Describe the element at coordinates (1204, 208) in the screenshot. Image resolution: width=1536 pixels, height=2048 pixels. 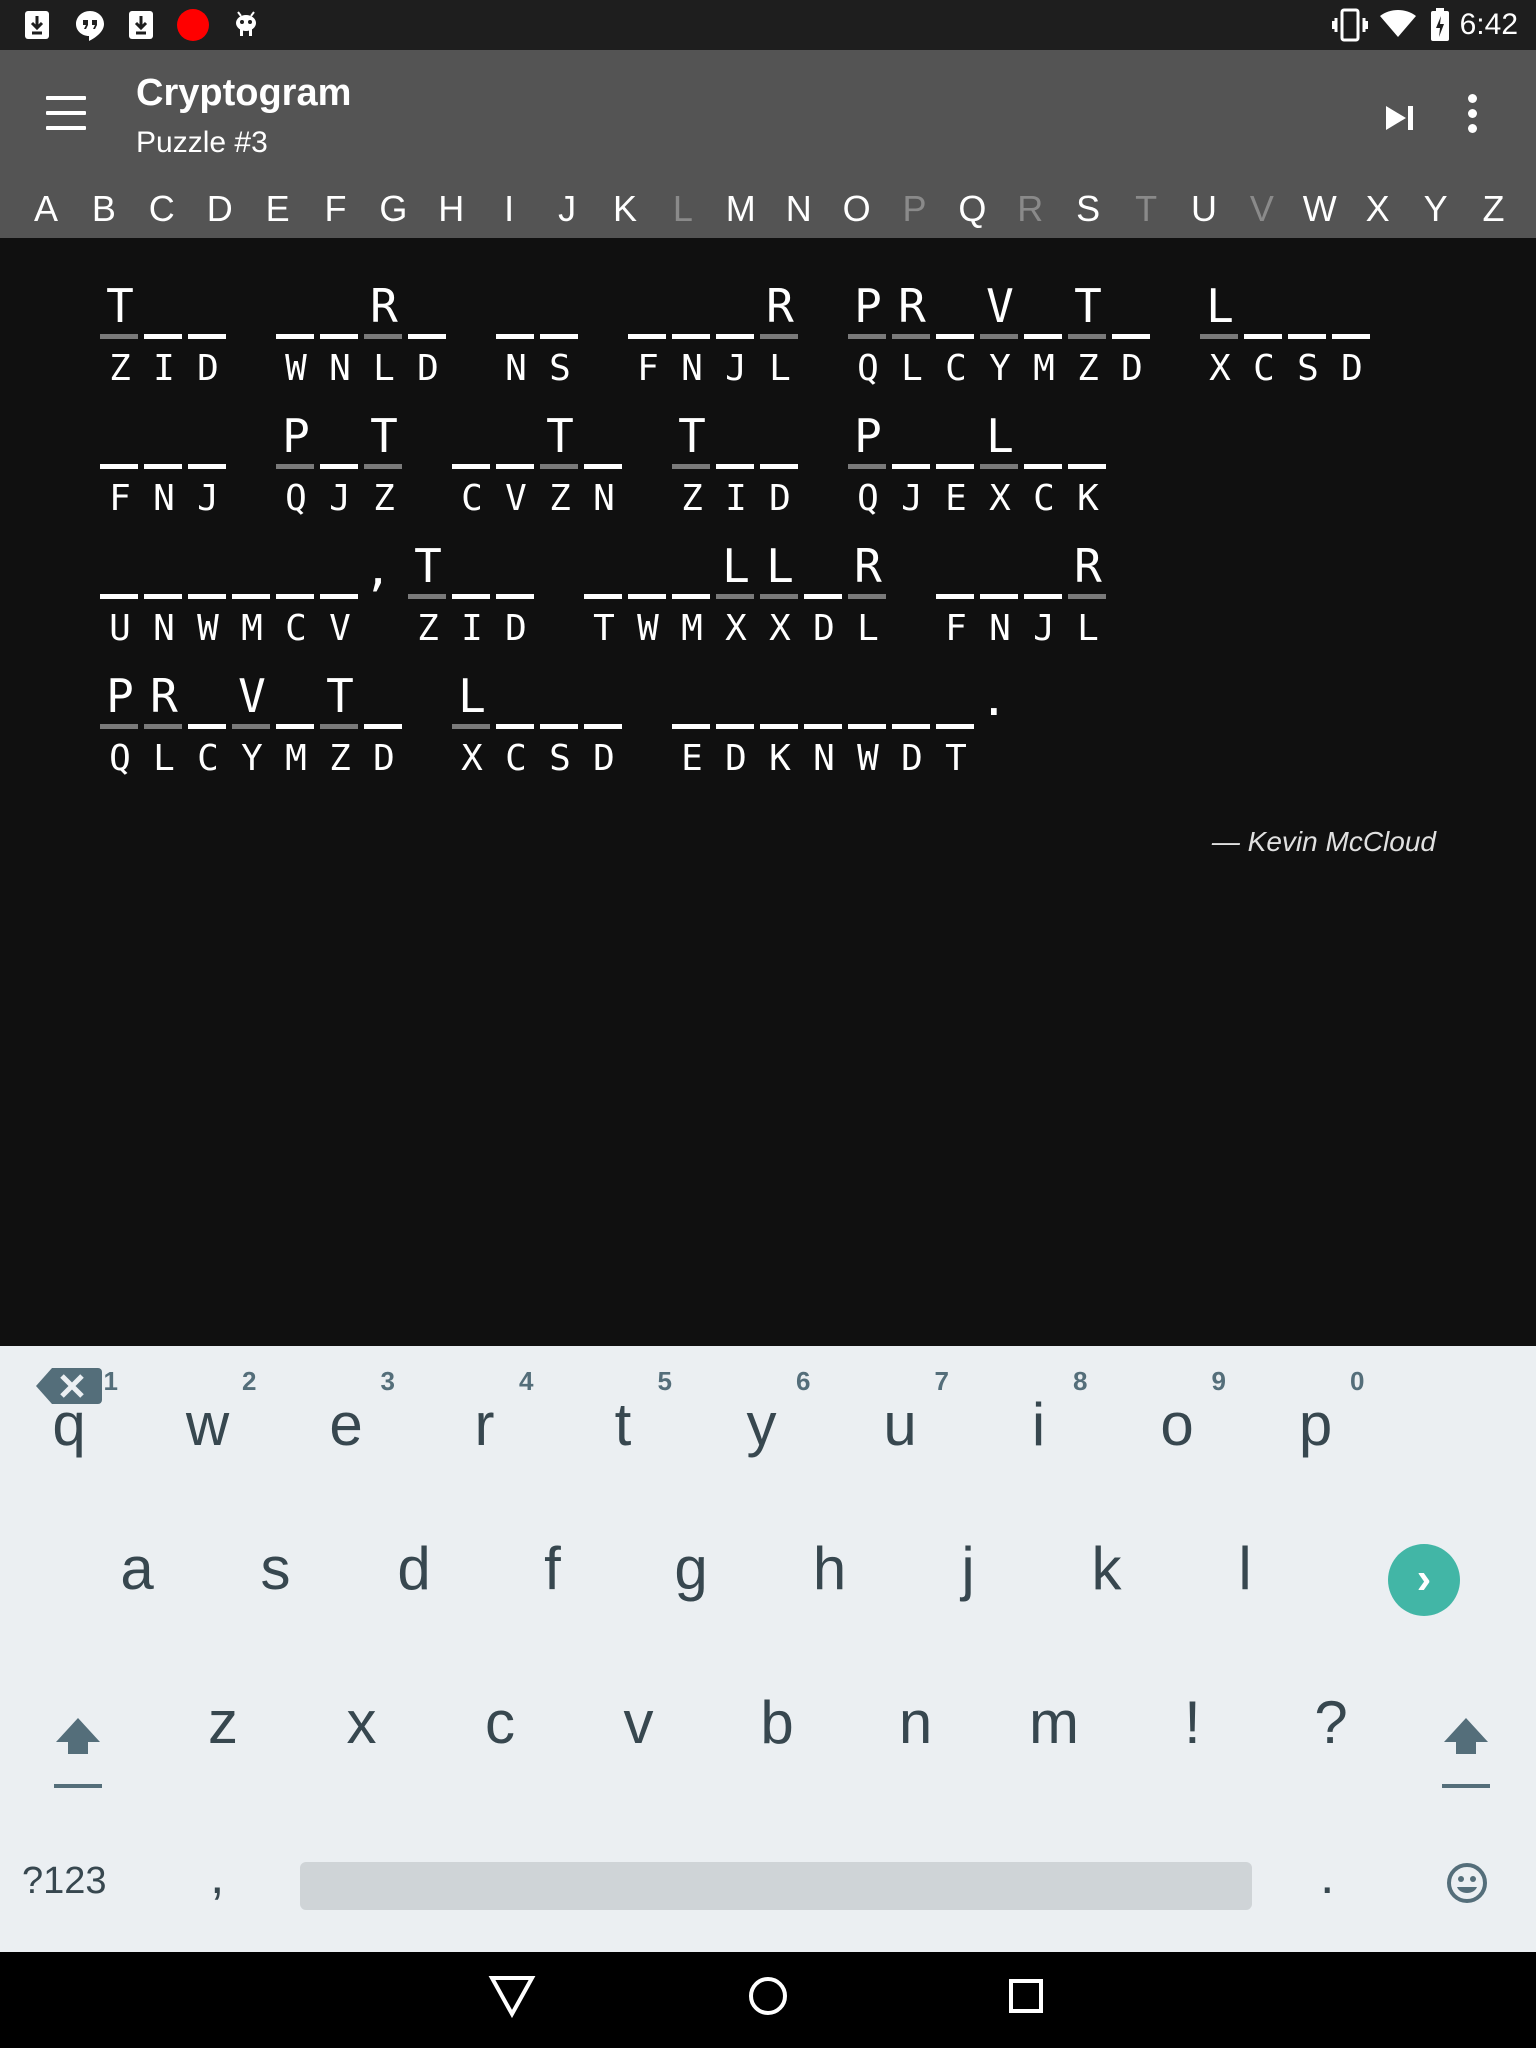
I see `alphabet-letter: U` at that location.